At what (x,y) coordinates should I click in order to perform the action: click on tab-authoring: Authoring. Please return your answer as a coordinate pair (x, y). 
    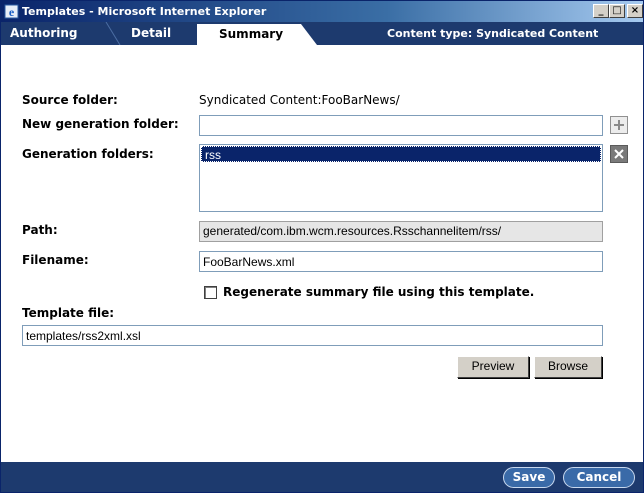
    Looking at the image, I should click on (44, 33).